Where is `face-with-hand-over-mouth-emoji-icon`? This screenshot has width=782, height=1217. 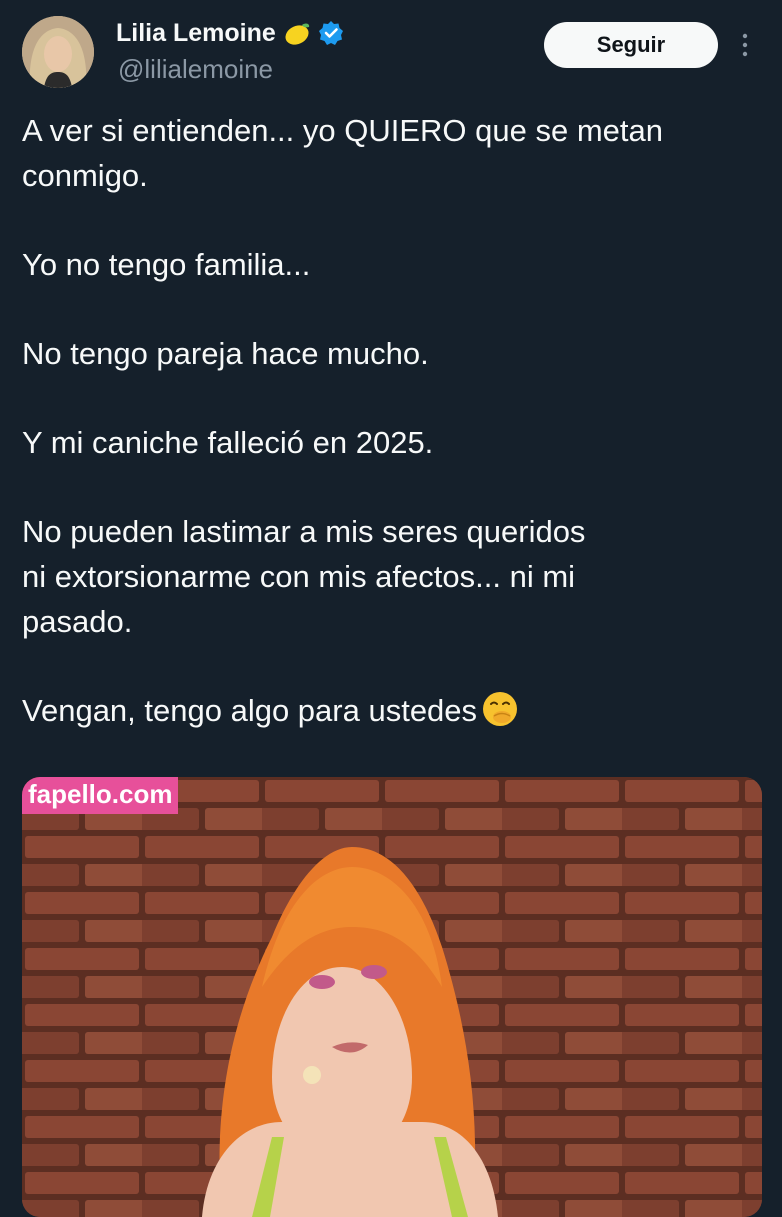
face-with-hand-over-mouth-emoji-icon is located at coordinates (500, 709).